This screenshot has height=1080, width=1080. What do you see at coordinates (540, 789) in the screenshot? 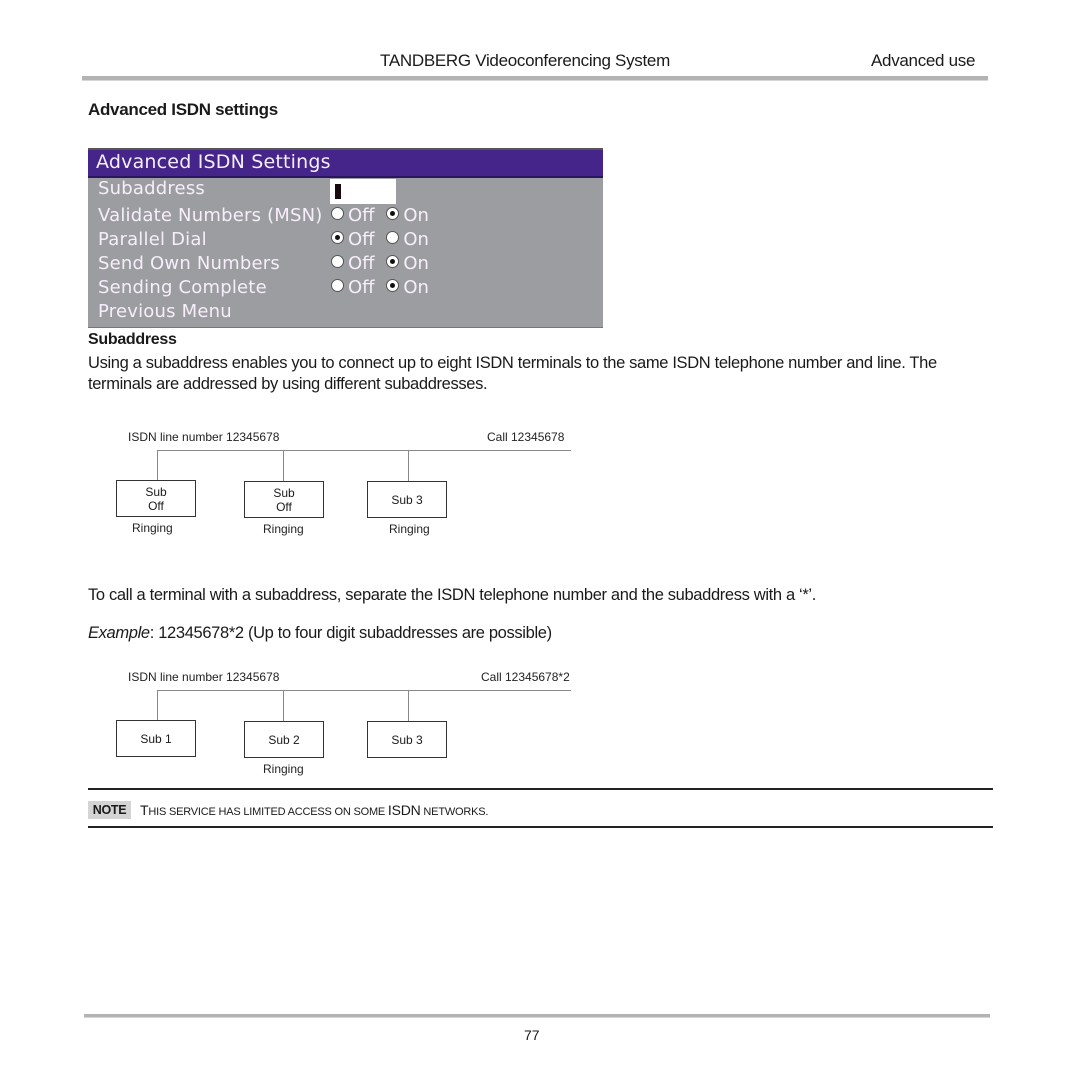
I see `note-top-rule` at bounding box center [540, 789].